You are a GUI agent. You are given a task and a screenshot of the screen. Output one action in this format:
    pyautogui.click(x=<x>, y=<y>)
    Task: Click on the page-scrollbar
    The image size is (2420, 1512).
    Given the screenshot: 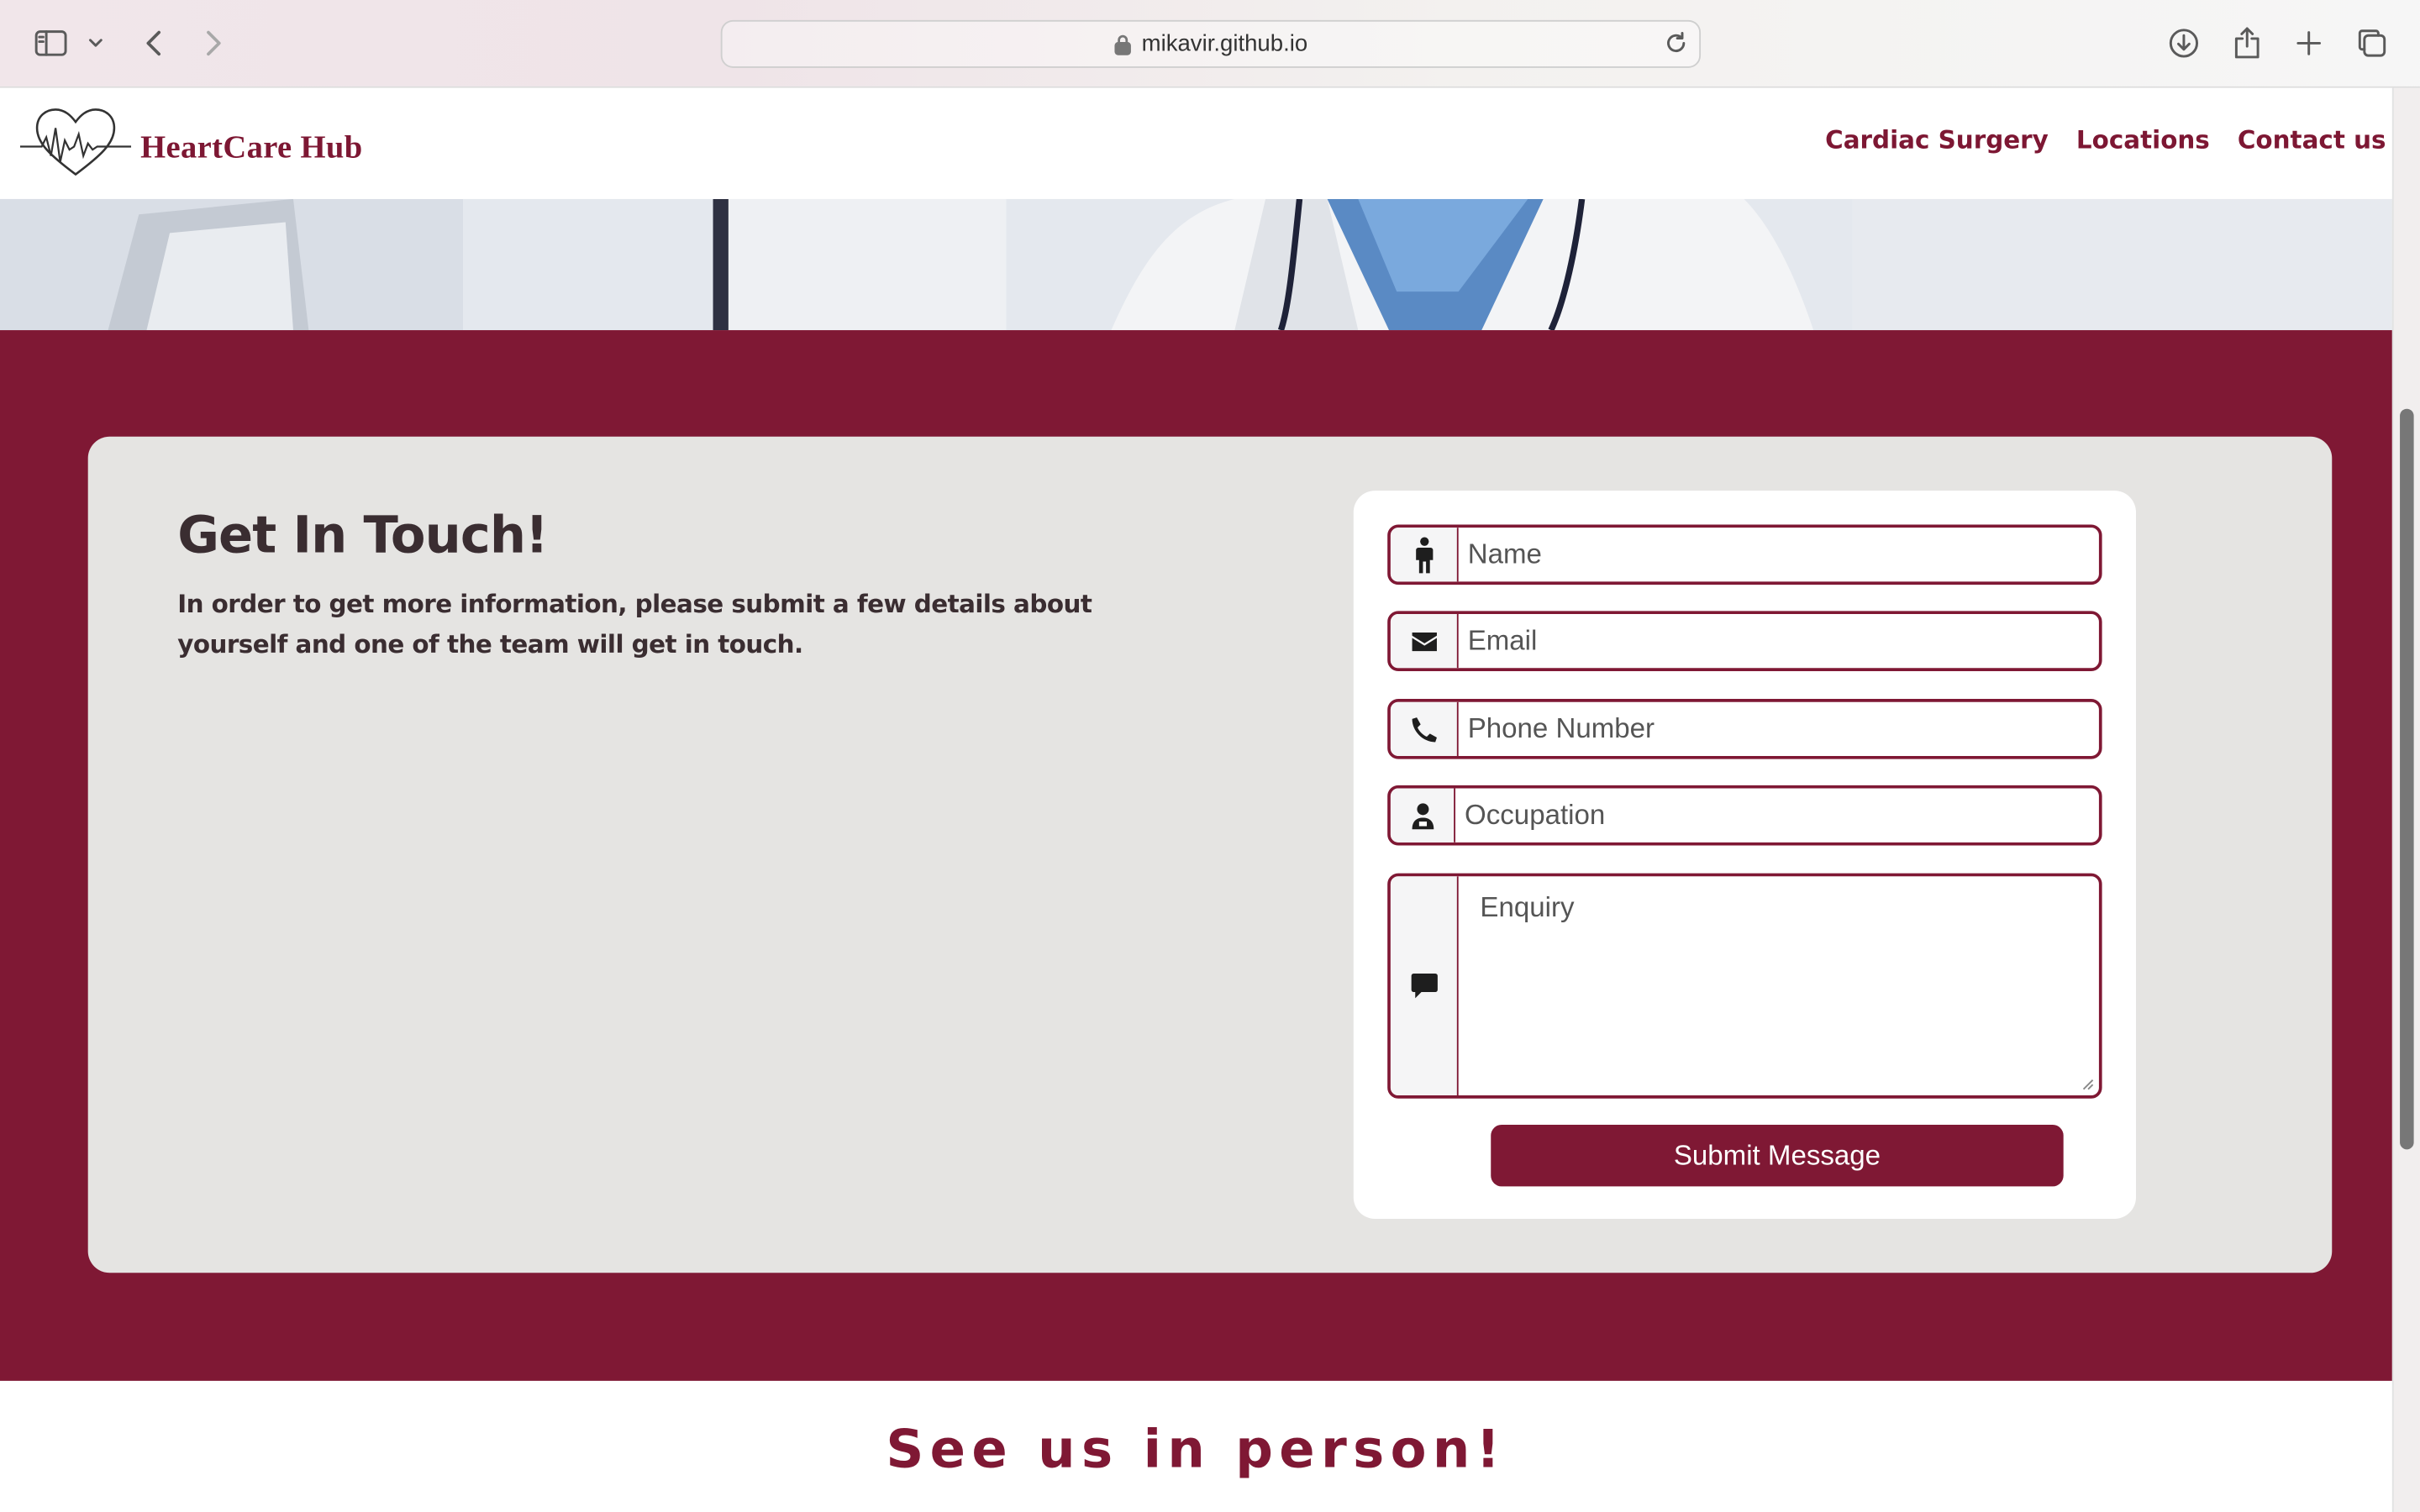 What is the action you would take?
    pyautogui.click(x=2405, y=799)
    